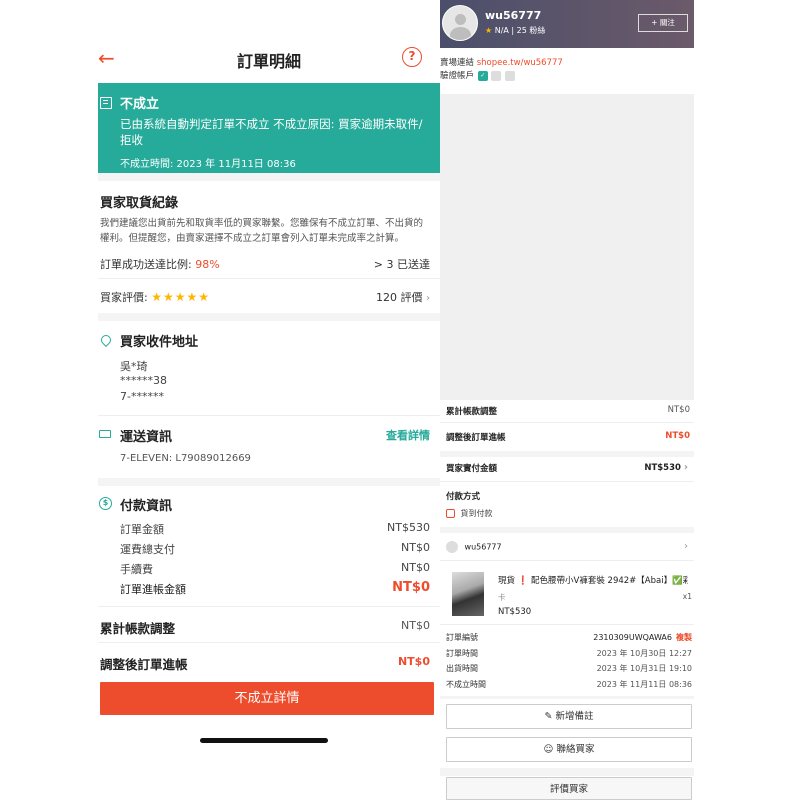 This screenshot has height=800, width=800. I want to click on seller-name: wu56777, so click(483, 547).